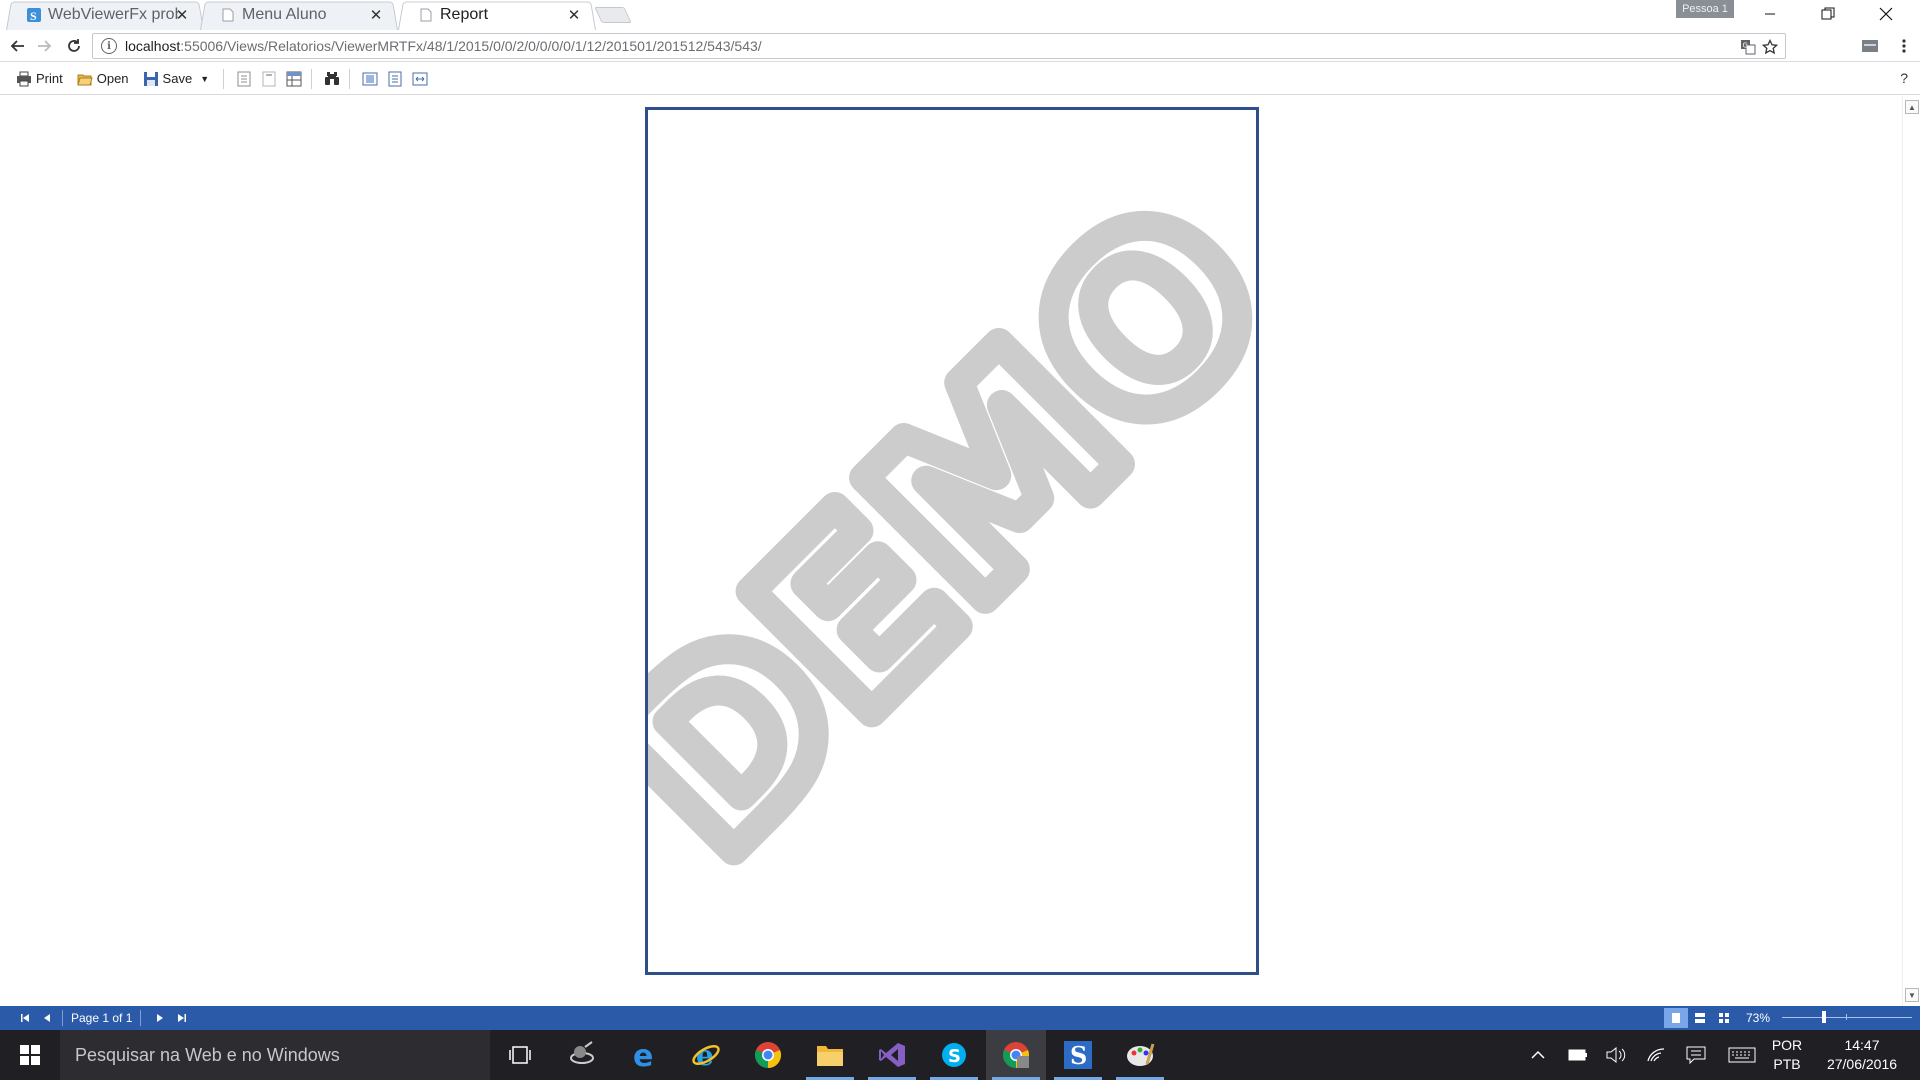  What do you see at coordinates (613, 15) in the screenshot?
I see `new-tab-button` at bounding box center [613, 15].